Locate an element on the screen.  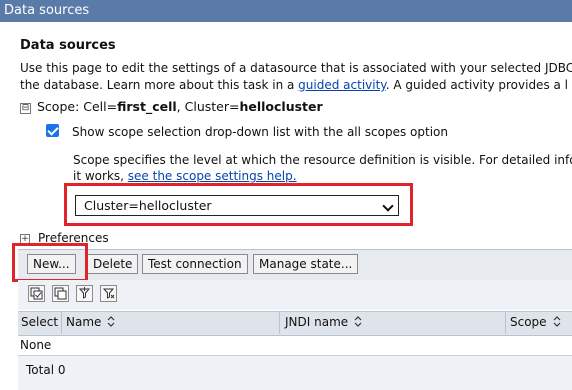
deselect-all-icon is located at coordinates (60, 293).